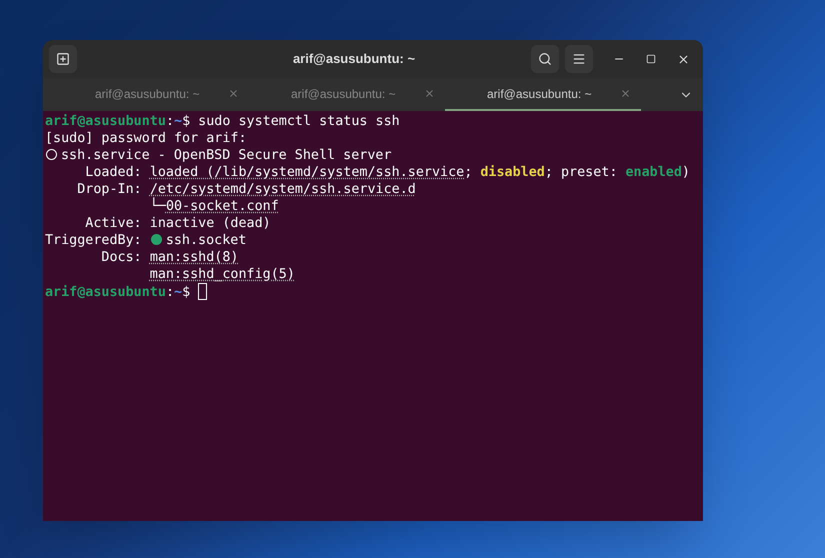  Describe the element at coordinates (206, 240) in the screenshot. I see `output-text: ssh.socket` at that location.